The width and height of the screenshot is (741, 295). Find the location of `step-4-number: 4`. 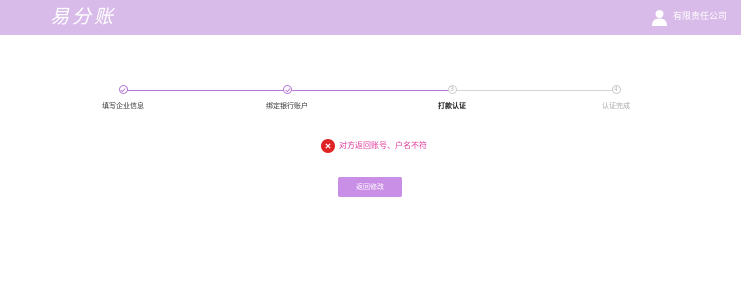

step-4-number: 4 is located at coordinates (616, 89).